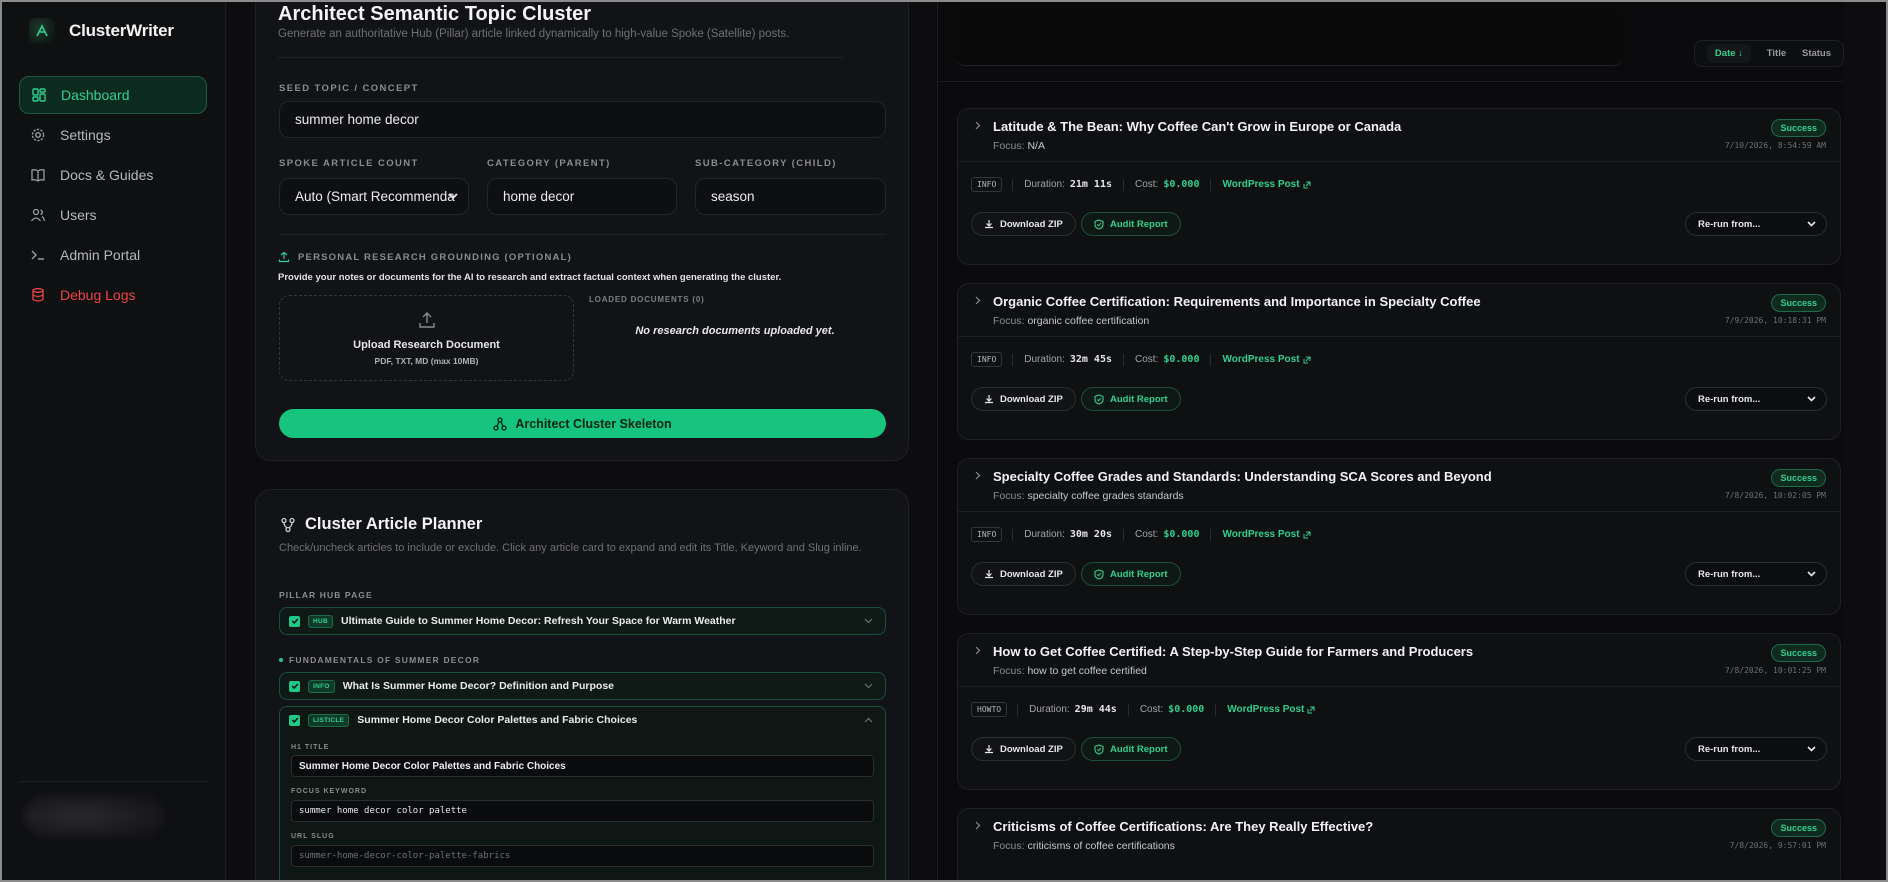 This screenshot has height=882, width=1888. I want to click on sort-date-button: Date ↓, so click(1728, 53).